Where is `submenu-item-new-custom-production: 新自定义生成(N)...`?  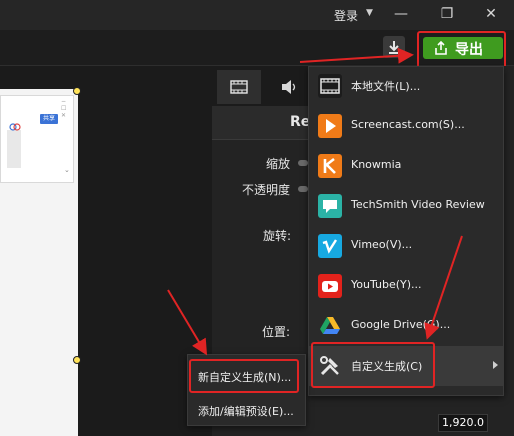
submenu-item-new-custom-production: 新自定义生成(N)... is located at coordinates (244, 377).